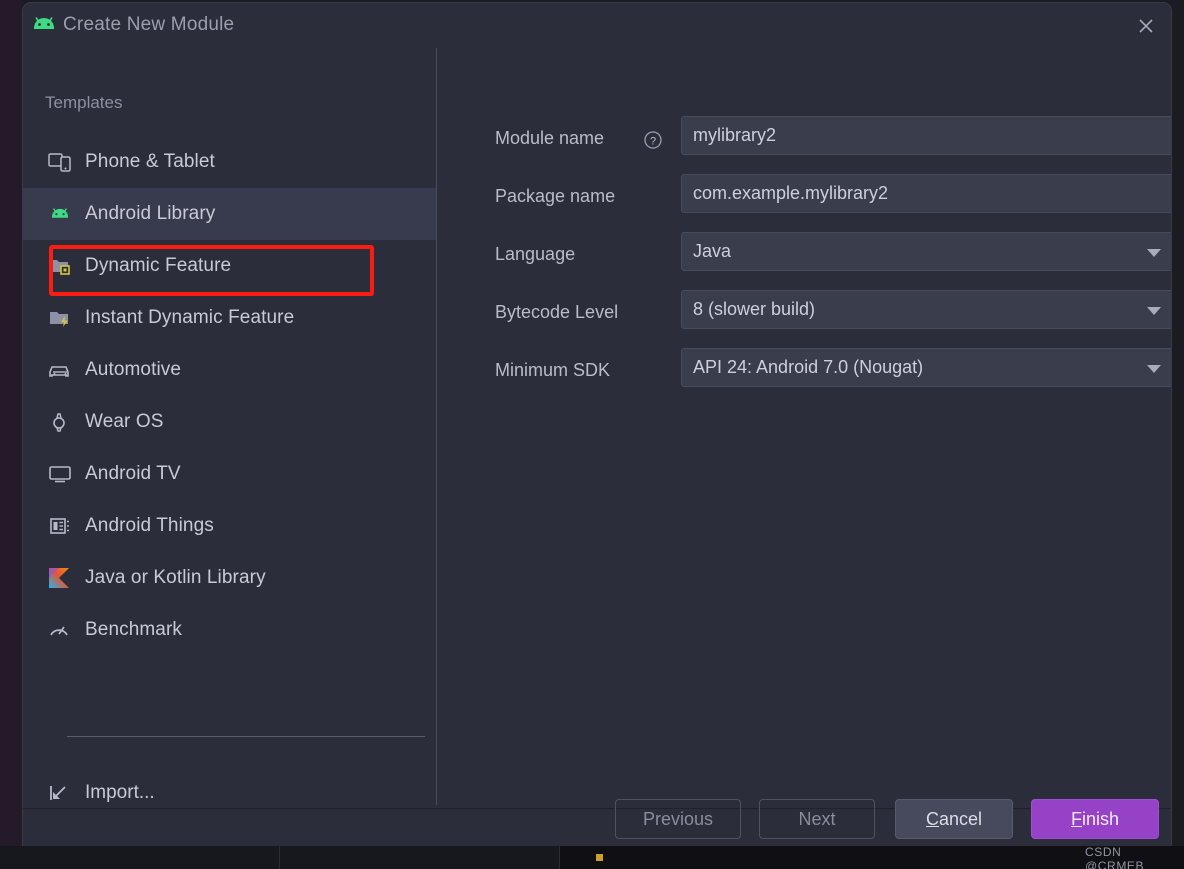  I want to click on previous-button-label: Previous, so click(678, 818).